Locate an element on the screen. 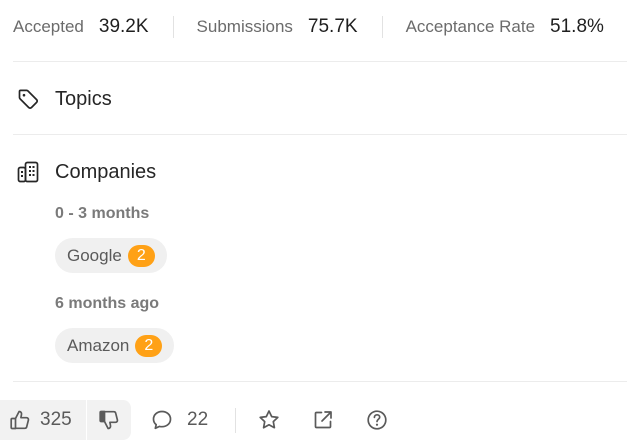  comment-icon is located at coordinates (162, 420).